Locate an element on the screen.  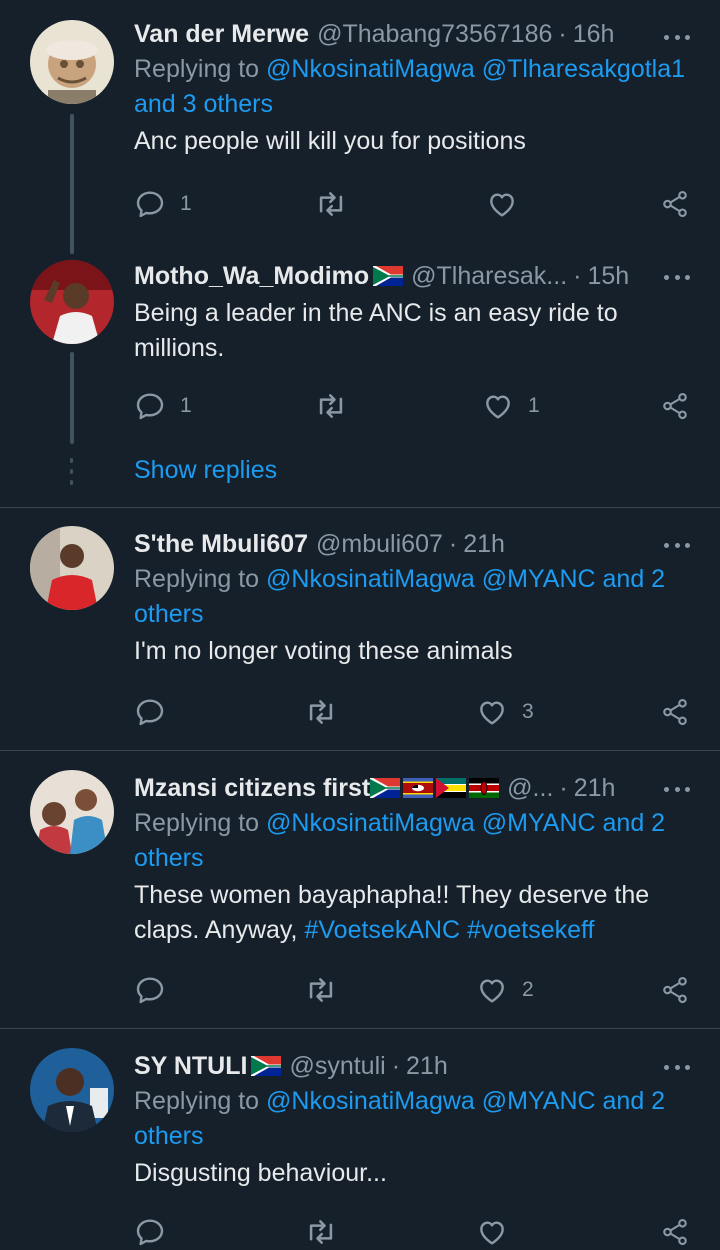
tweet-text-line-2: claps. Anyway, #VoetsekANC #voetsekeff is located at coordinates (417, 930).